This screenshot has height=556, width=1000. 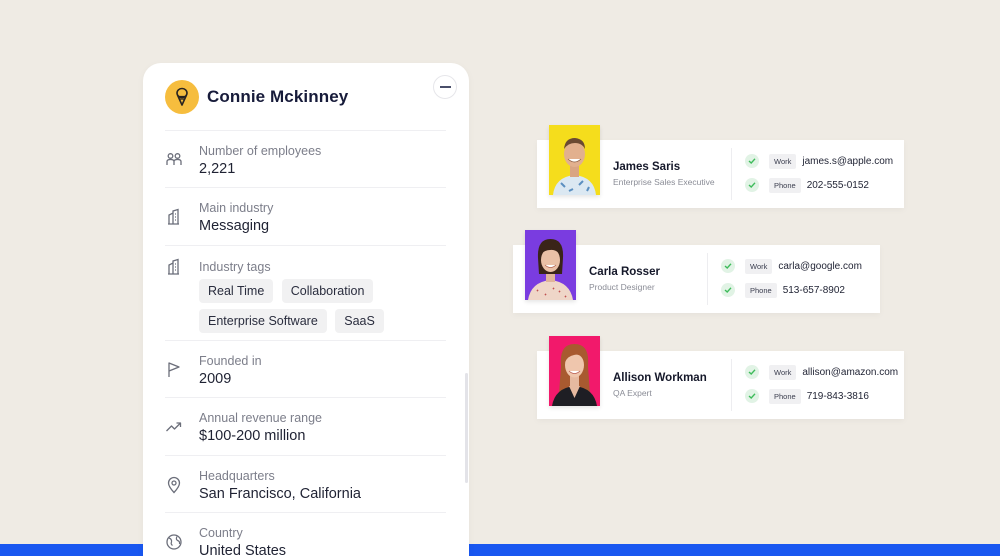 I want to click on field-label: Annual revenue range, so click(x=261, y=418).